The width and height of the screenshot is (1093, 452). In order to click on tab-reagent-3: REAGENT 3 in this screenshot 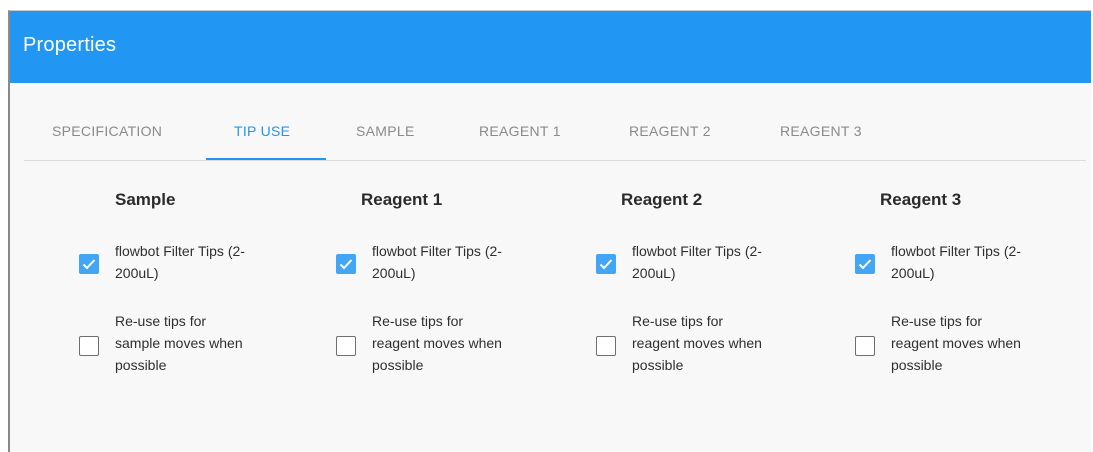, I will do `click(821, 131)`.